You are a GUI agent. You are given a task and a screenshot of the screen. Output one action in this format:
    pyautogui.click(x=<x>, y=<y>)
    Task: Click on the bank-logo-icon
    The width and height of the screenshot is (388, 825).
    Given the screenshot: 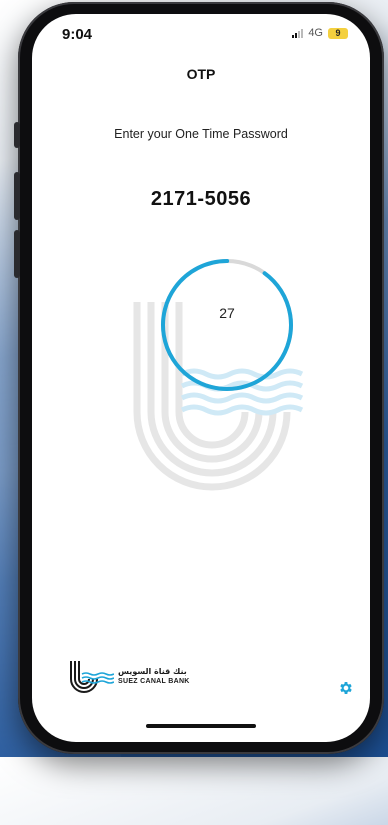 What is the action you would take?
    pyautogui.click(x=92, y=677)
    